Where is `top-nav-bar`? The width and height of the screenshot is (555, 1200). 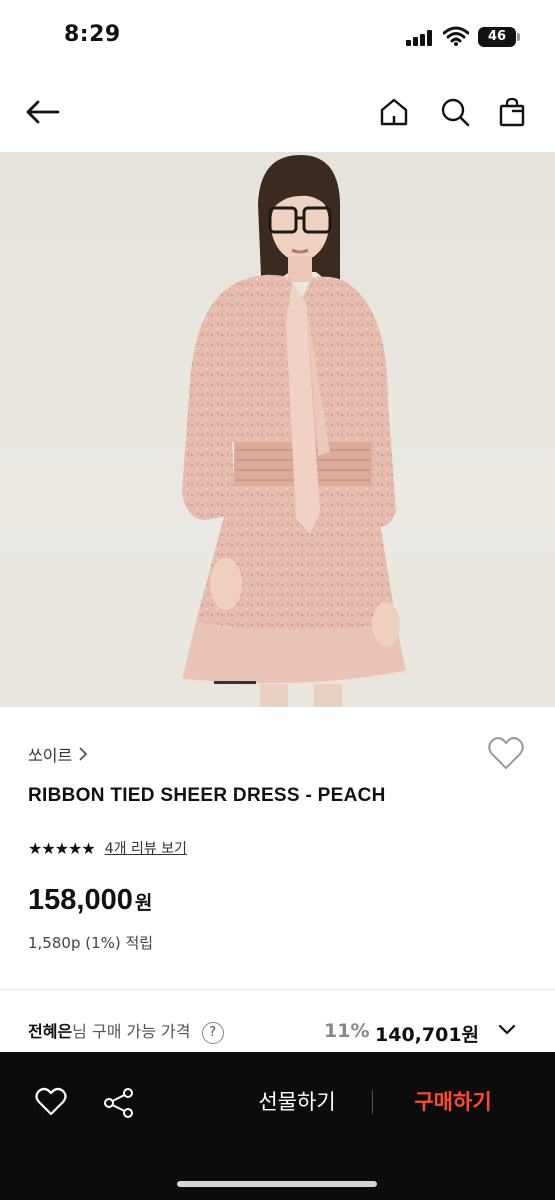 top-nav-bar is located at coordinates (277, 113).